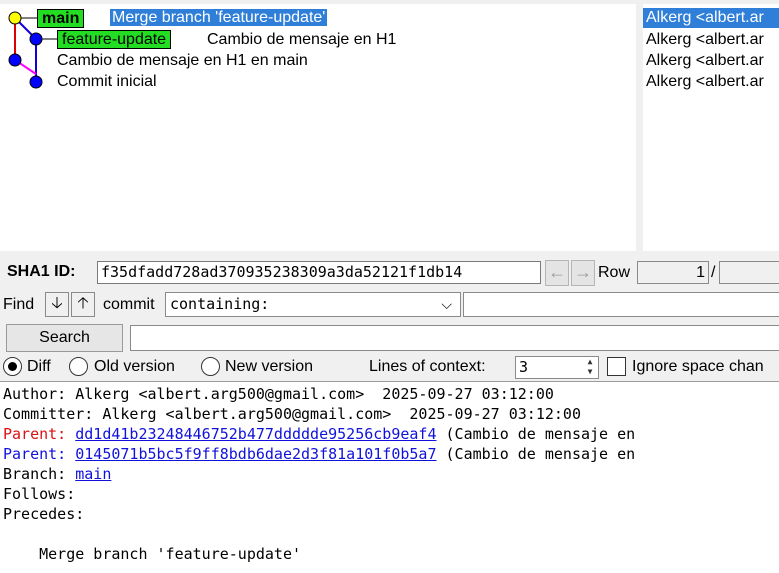 This screenshot has height=573, width=779. Describe the element at coordinates (15, 18) in the screenshot. I see `commit-node-head` at that location.